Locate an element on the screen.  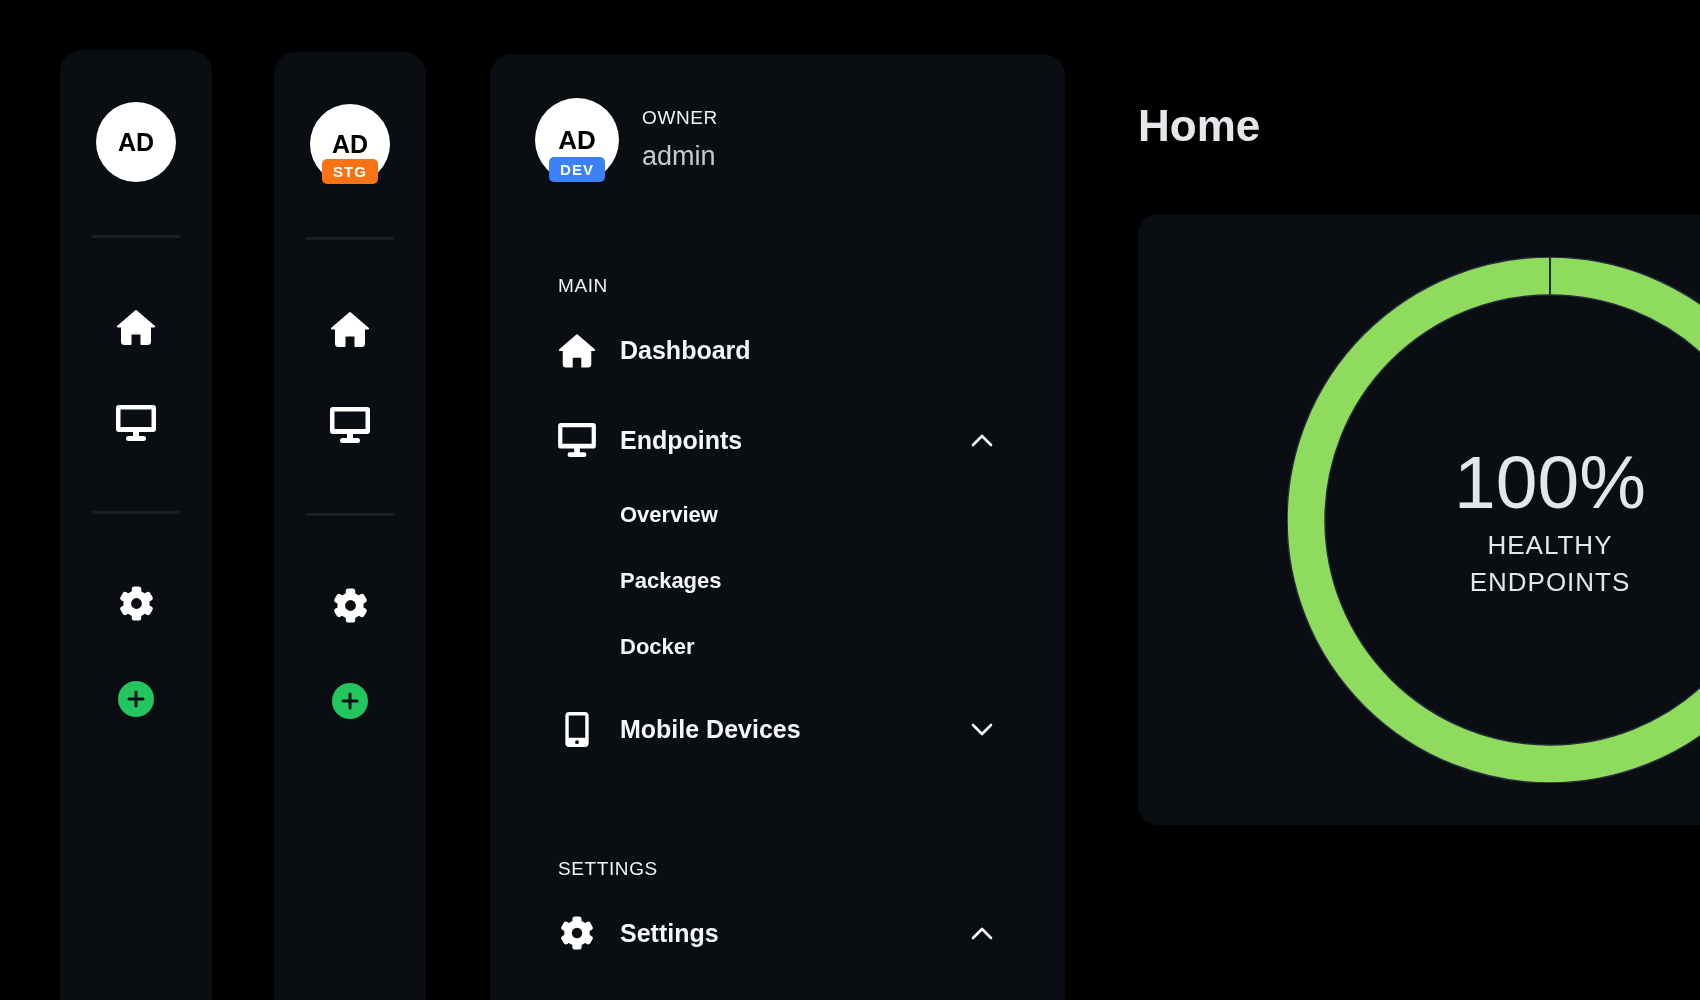
avatar: AD is located at coordinates (136, 142).